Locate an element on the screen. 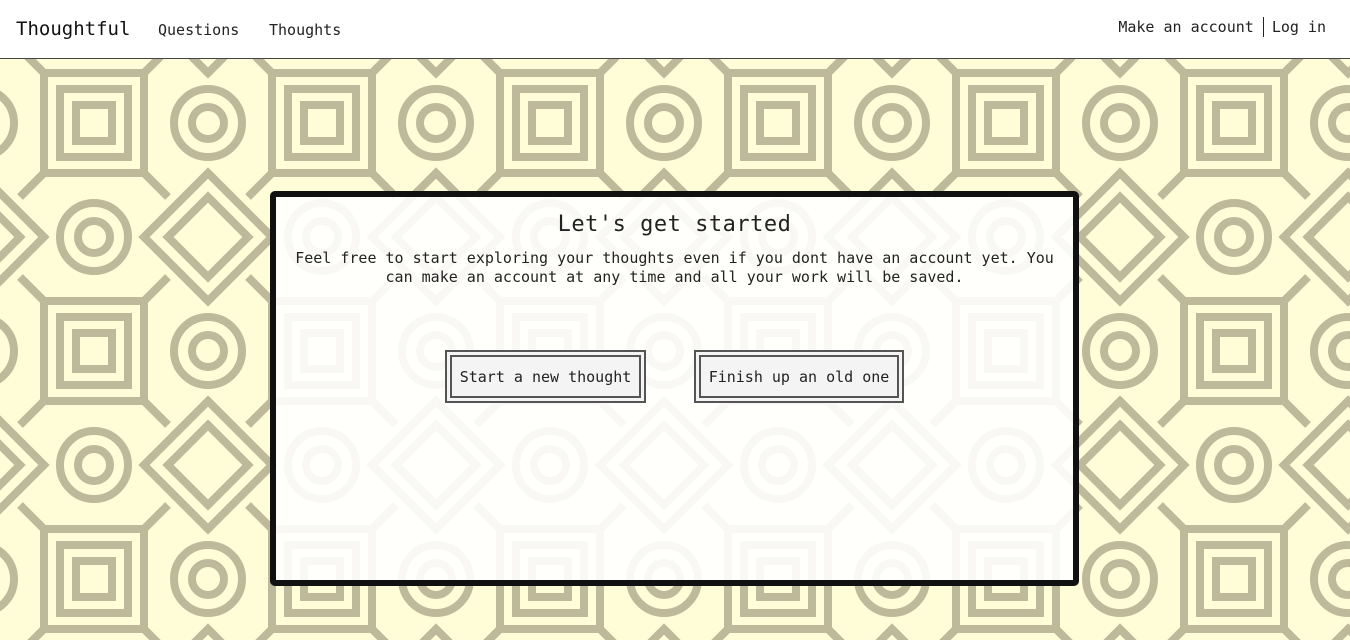 This screenshot has height=640, width=1350. make-account-link: Make an account is located at coordinates (1185, 27).